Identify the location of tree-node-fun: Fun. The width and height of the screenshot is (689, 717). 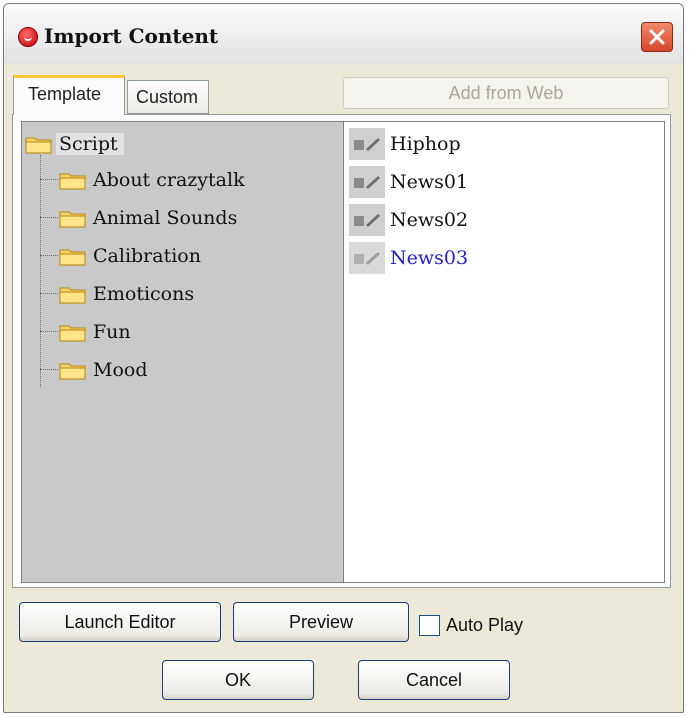
(95, 332).